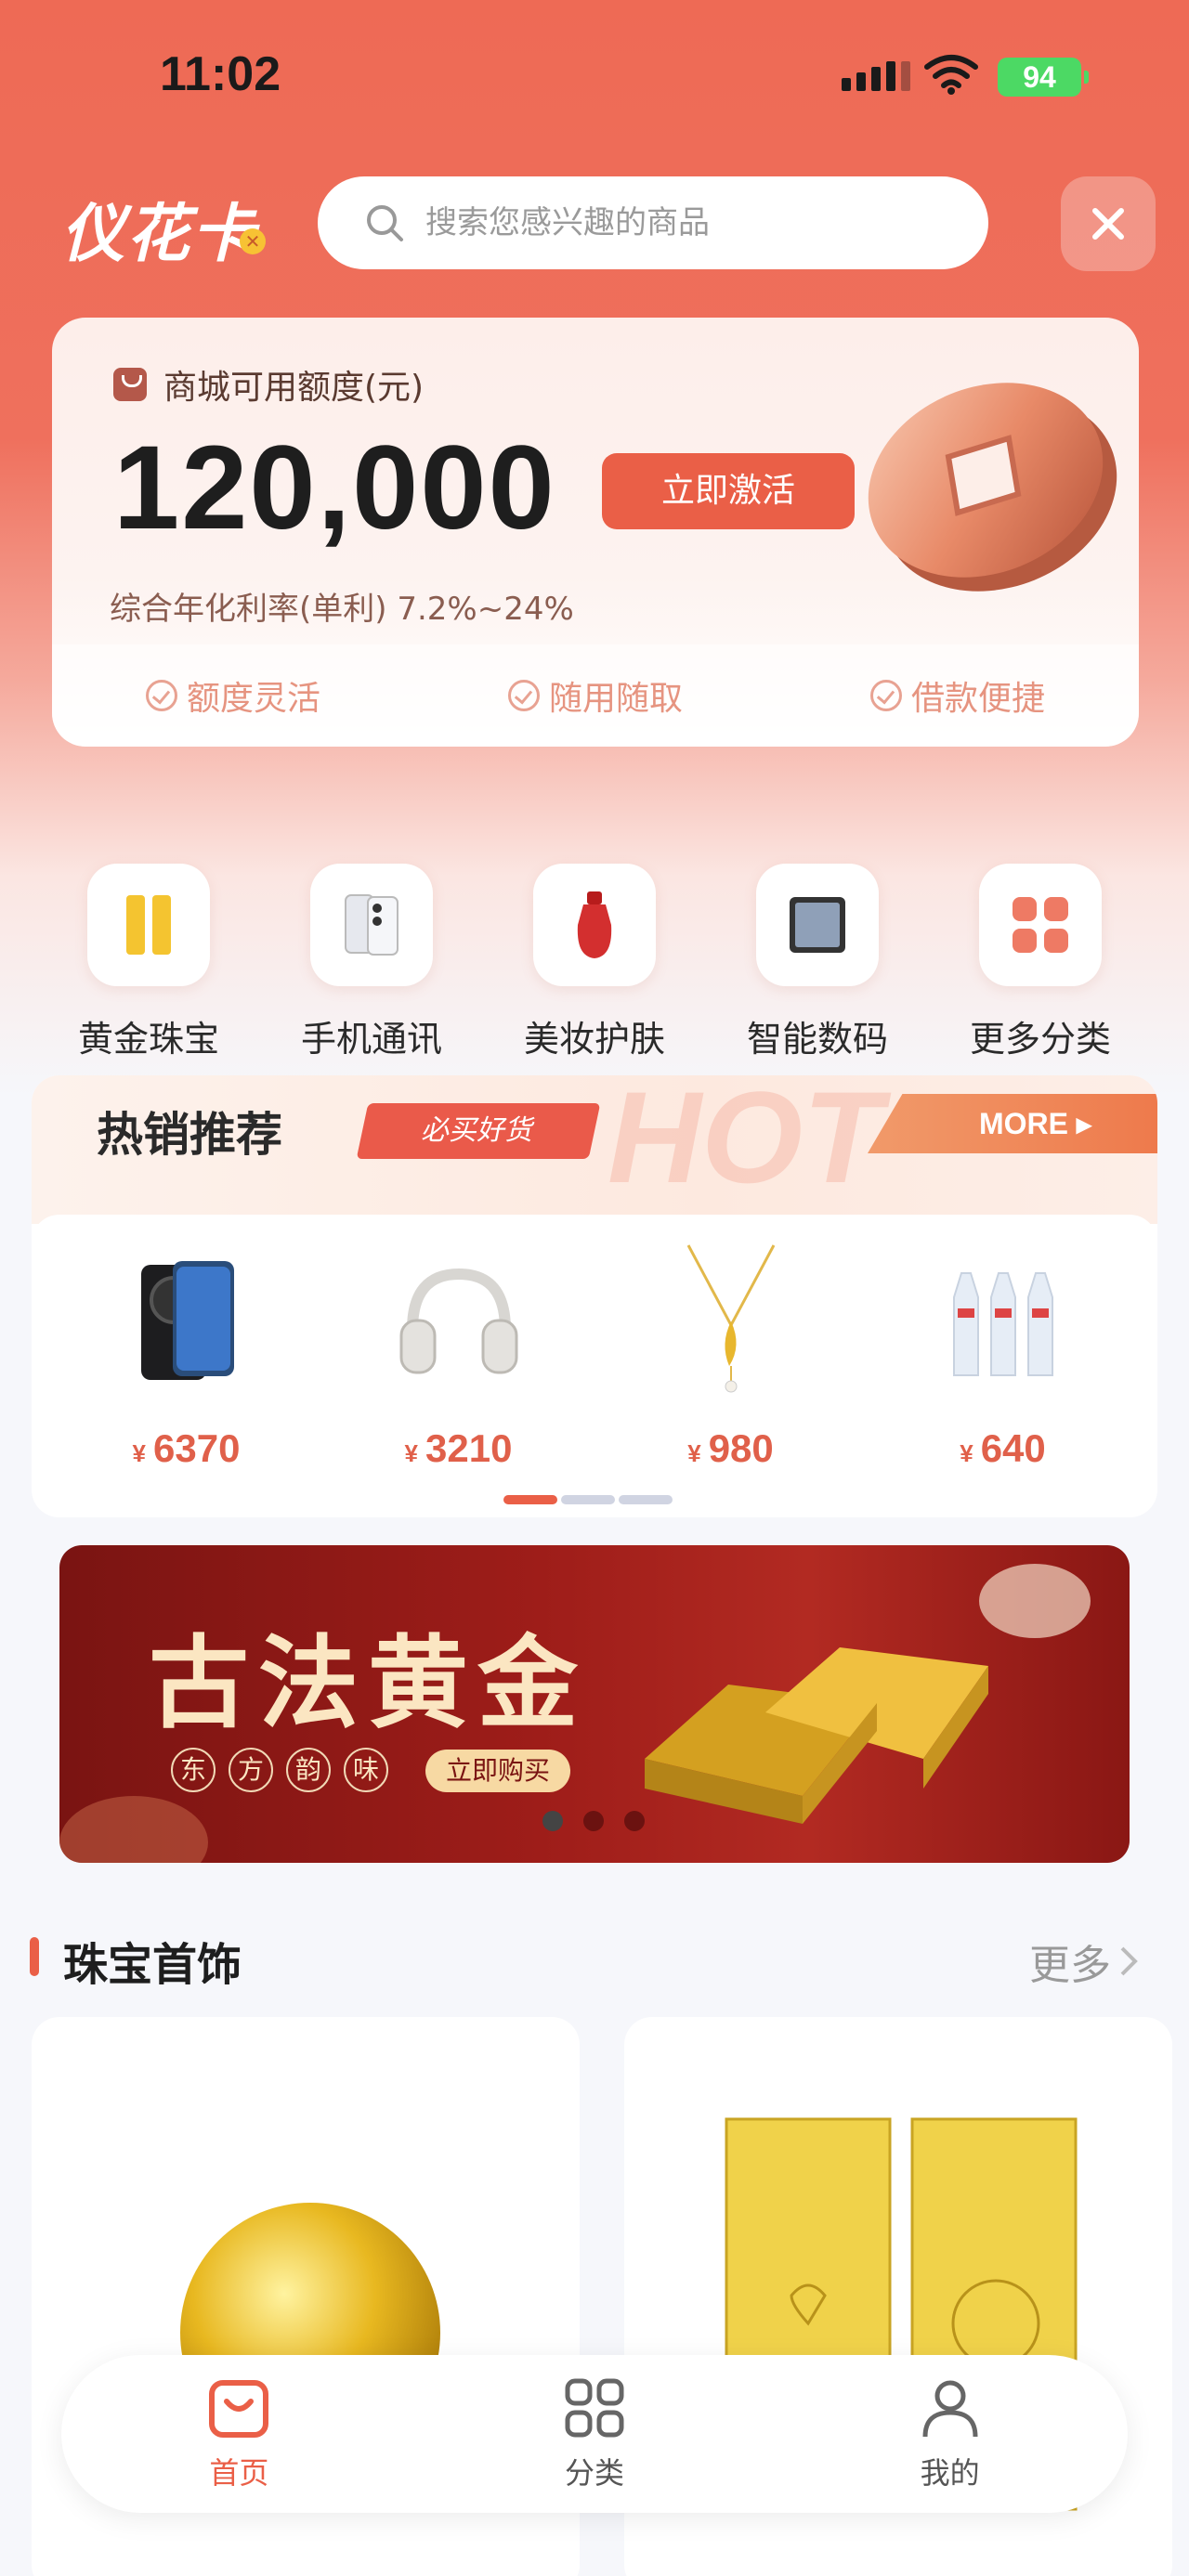  I want to click on category-gold-jewelry: 黄金珠宝, so click(149, 963).